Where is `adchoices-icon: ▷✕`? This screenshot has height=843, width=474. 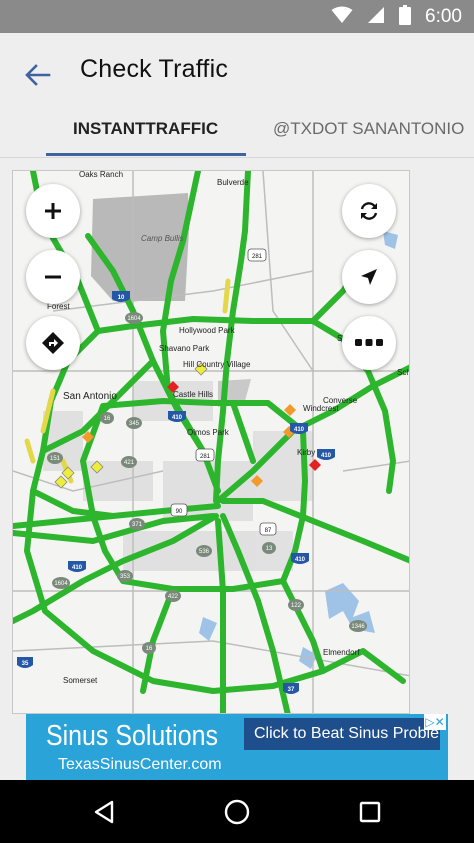 adchoices-icon: ▷✕ is located at coordinates (435, 722).